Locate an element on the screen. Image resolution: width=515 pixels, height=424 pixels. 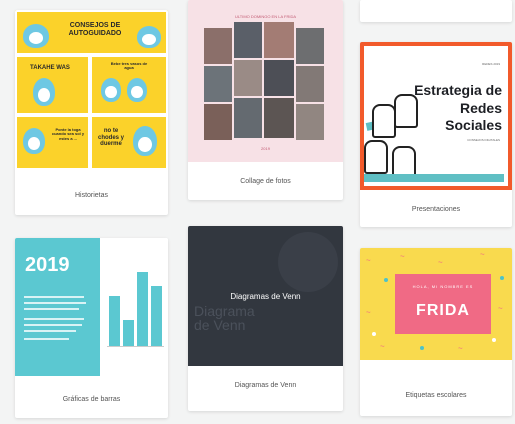
card-caption: Historietas is located at coordinates (91, 195).